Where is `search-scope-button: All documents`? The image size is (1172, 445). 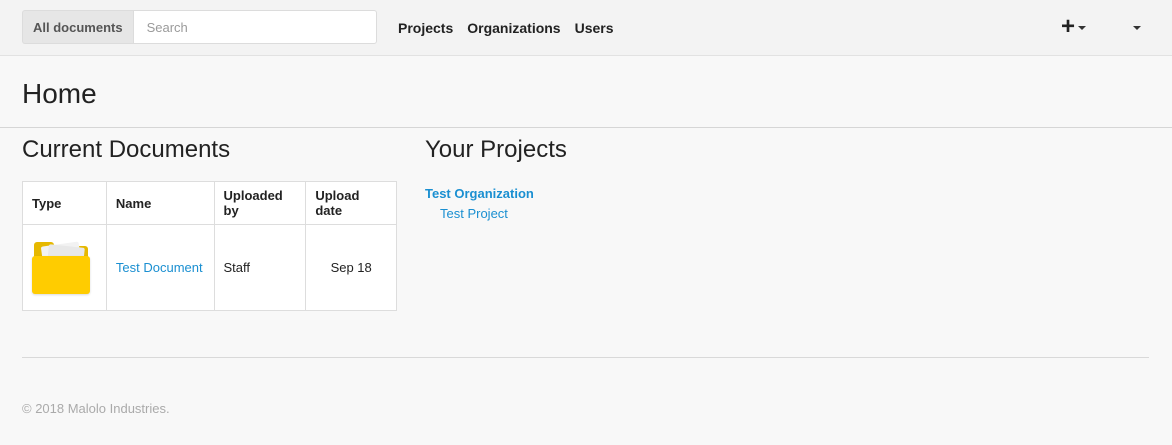
search-scope-button: All documents is located at coordinates (77, 27).